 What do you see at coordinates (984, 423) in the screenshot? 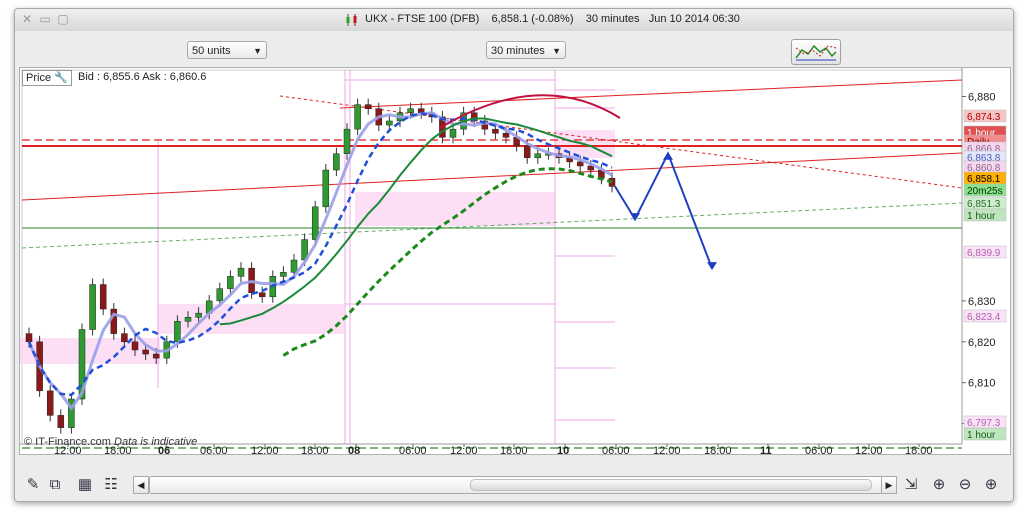
I see `price-tag-label: 6,797.3` at bounding box center [984, 423].